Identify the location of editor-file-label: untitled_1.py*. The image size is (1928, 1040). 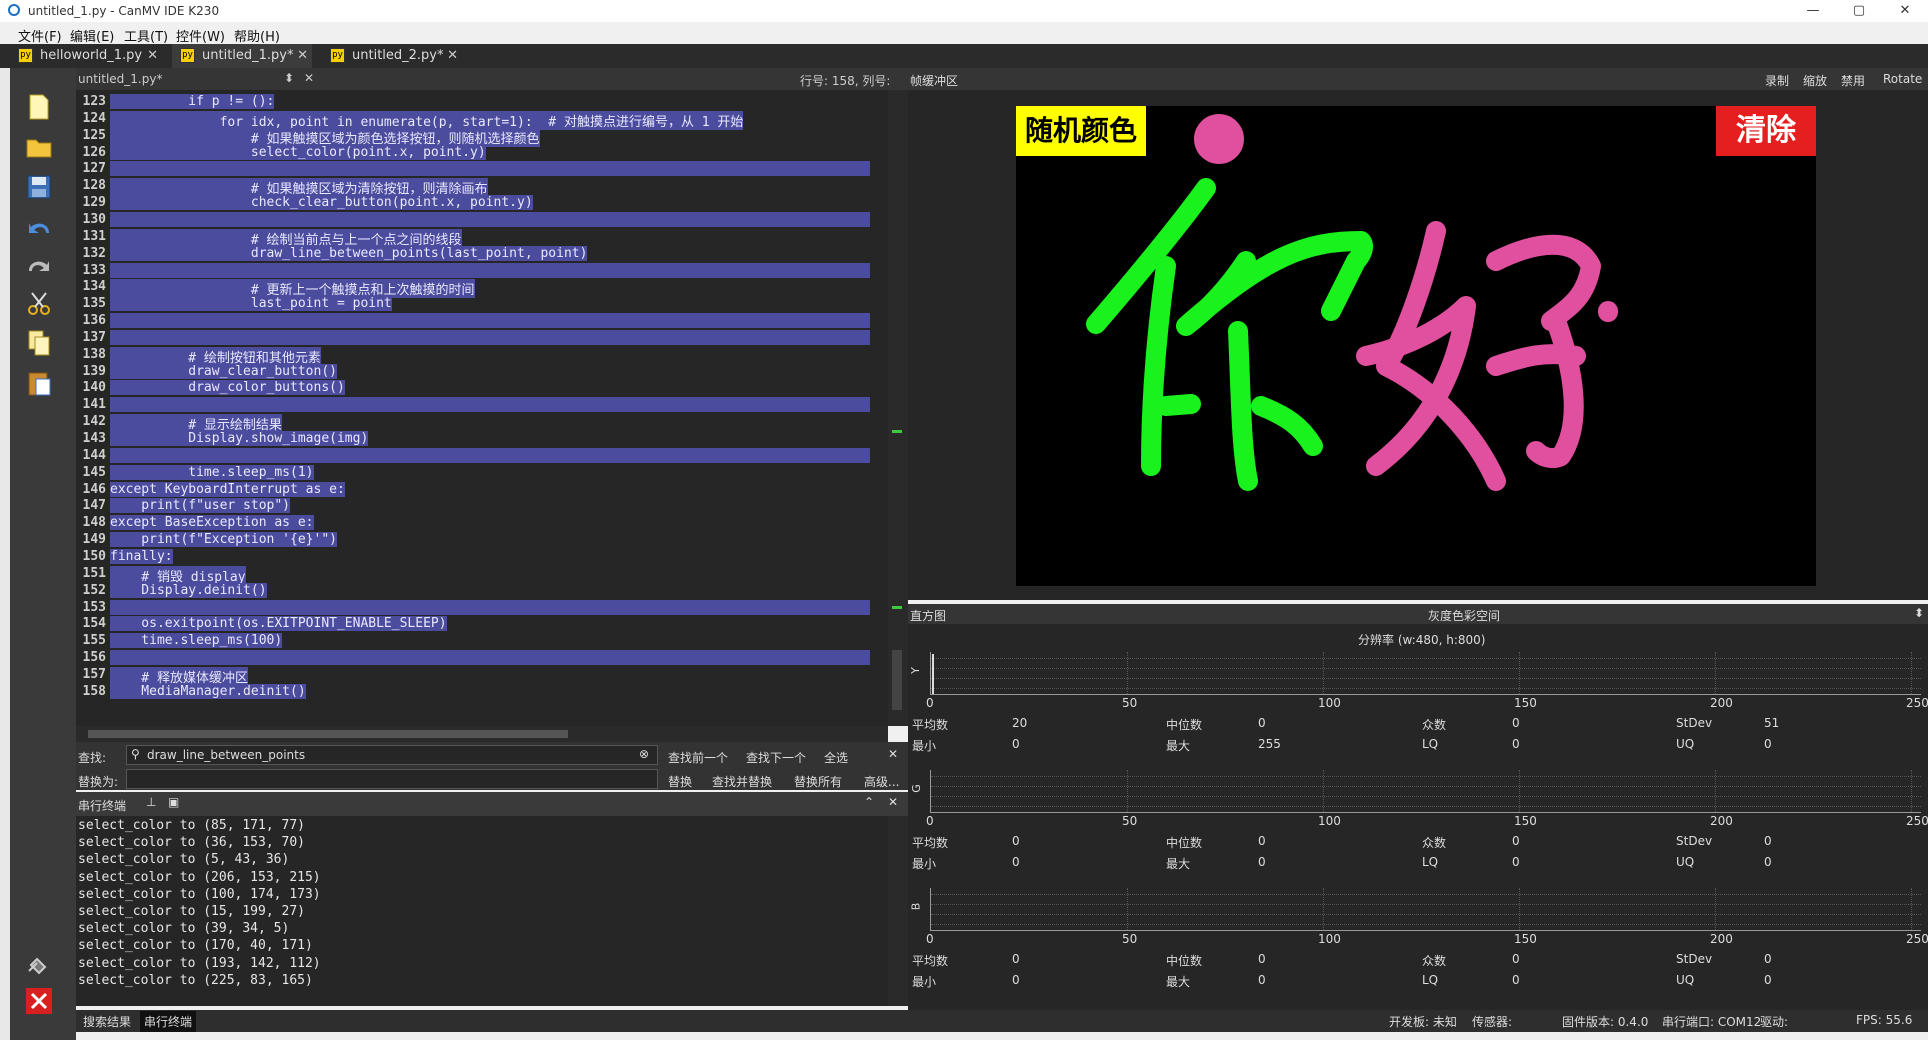
(120, 79).